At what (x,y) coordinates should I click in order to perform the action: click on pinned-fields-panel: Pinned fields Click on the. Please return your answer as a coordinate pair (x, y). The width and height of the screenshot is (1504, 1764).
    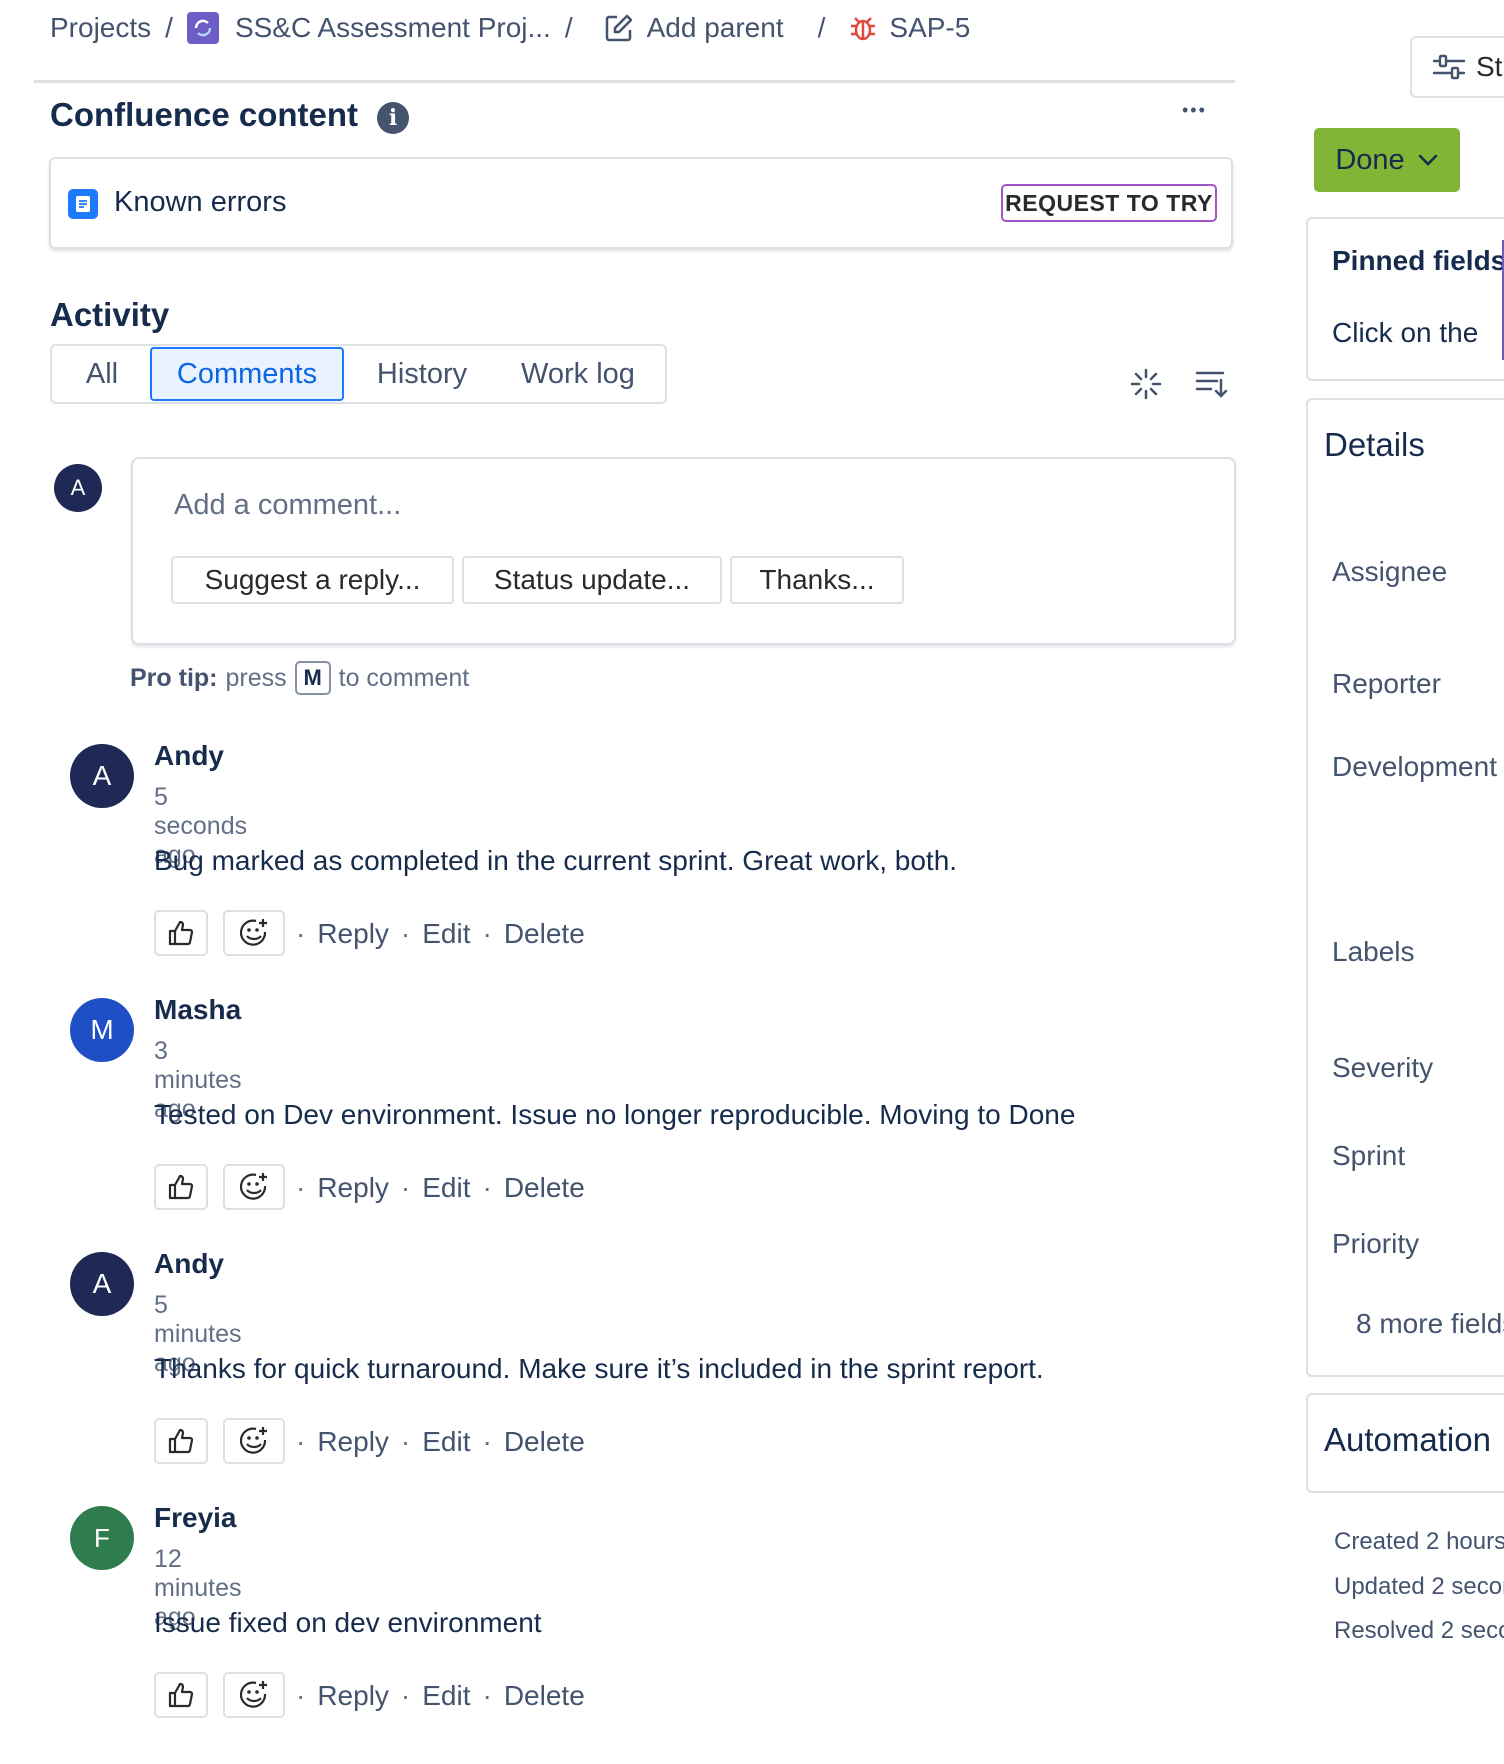
    Looking at the image, I should click on (1405, 299).